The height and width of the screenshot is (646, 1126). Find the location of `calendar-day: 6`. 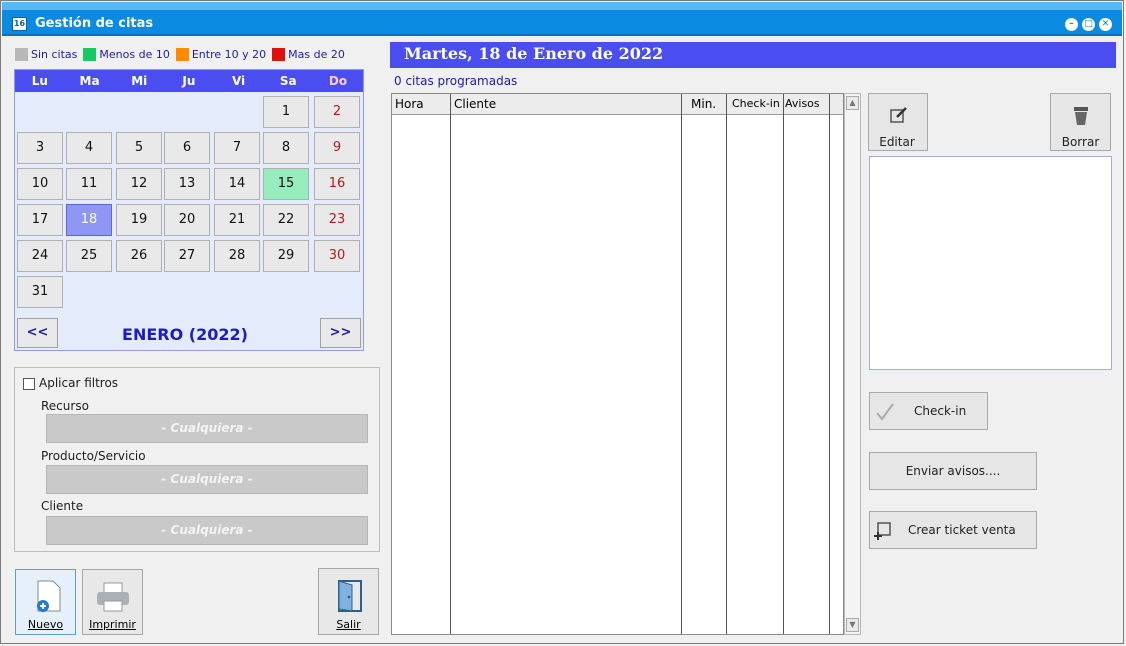

calendar-day: 6 is located at coordinates (187, 148).